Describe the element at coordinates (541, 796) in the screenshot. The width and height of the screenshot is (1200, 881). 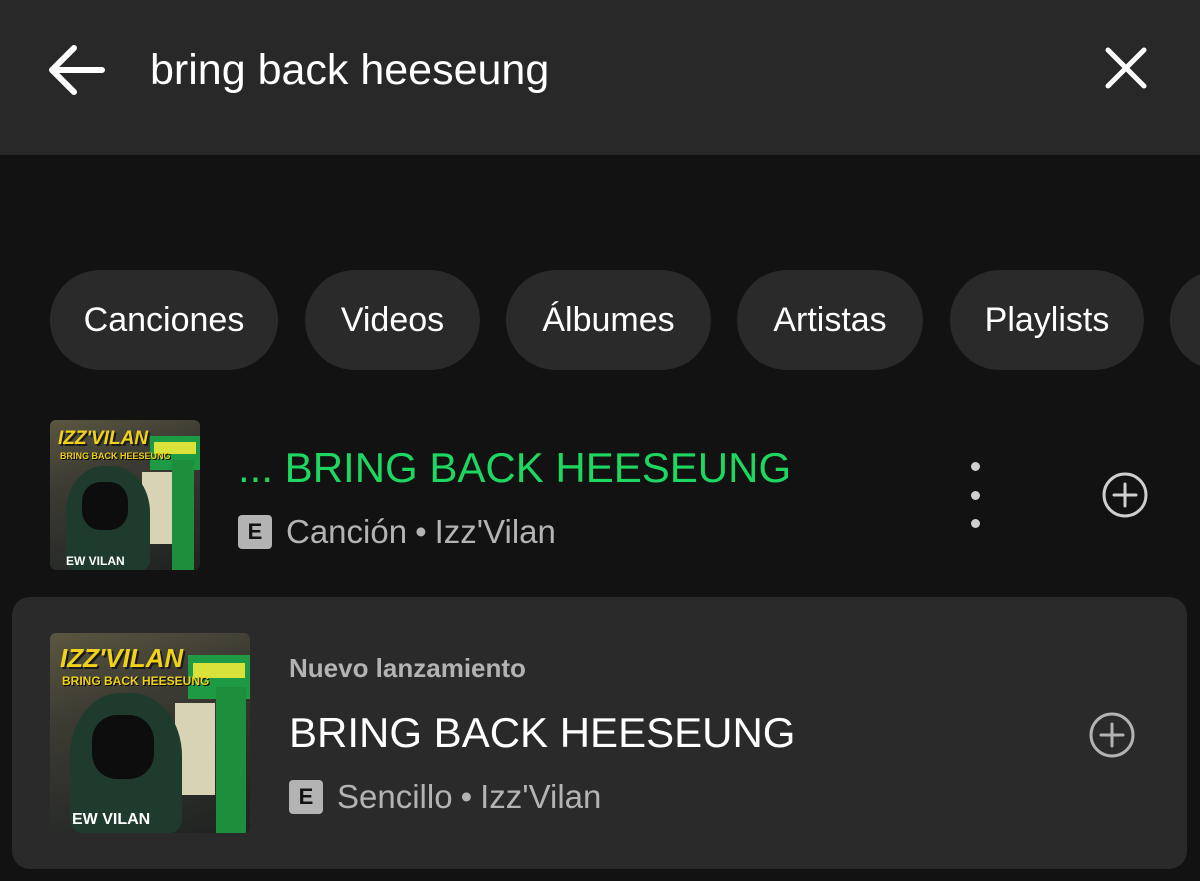
I see `release-artist: Izz'Vilan` at that location.